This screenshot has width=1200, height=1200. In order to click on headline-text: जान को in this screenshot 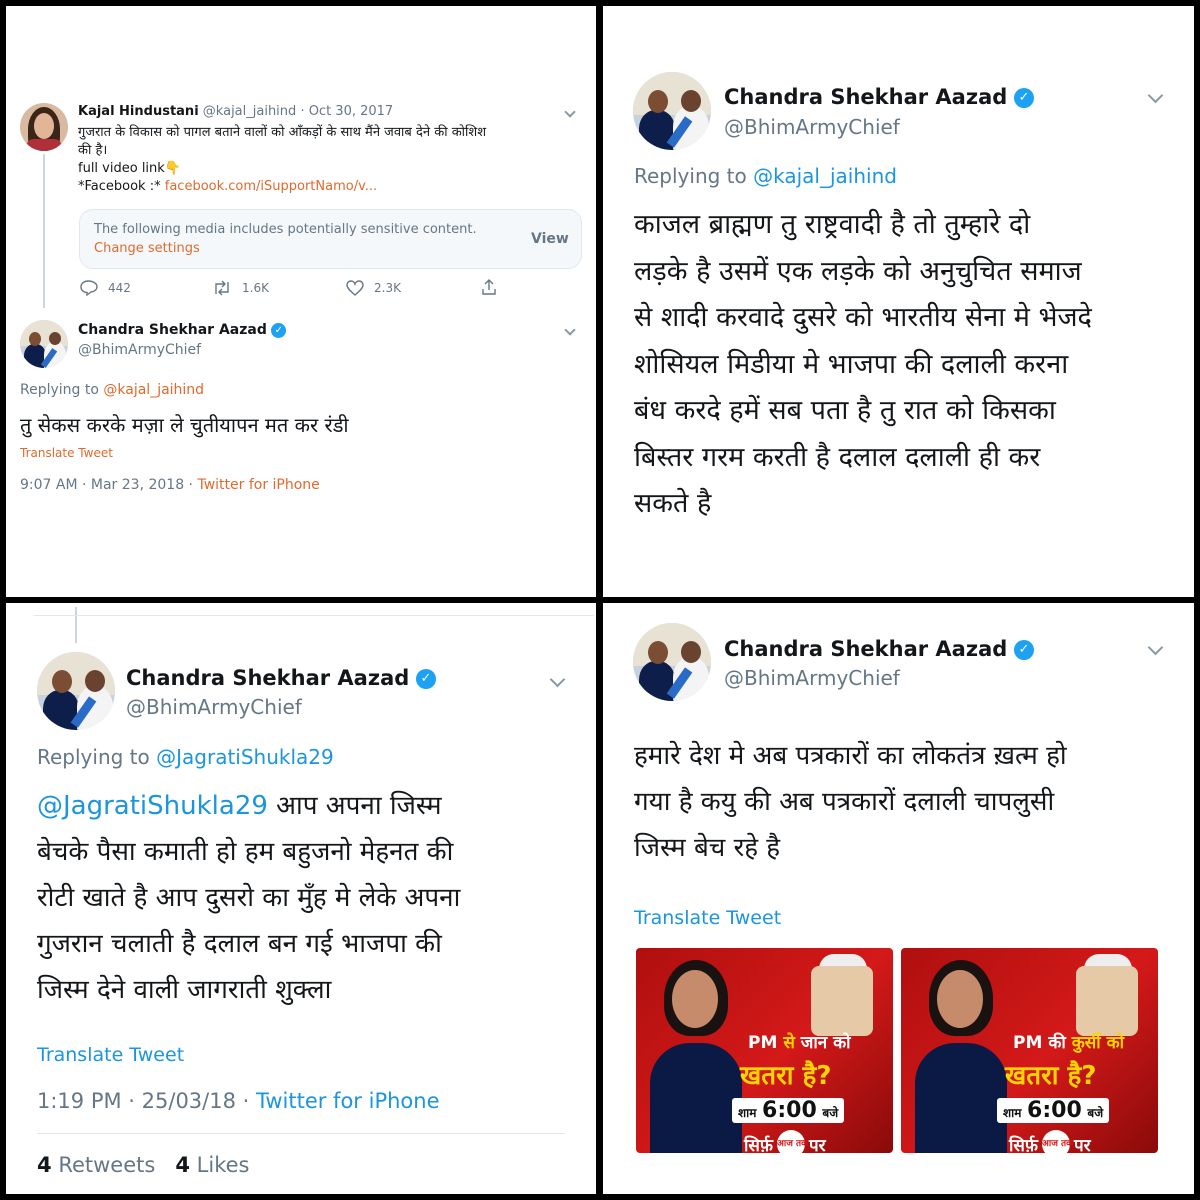, I will do `click(825, 1043)`.